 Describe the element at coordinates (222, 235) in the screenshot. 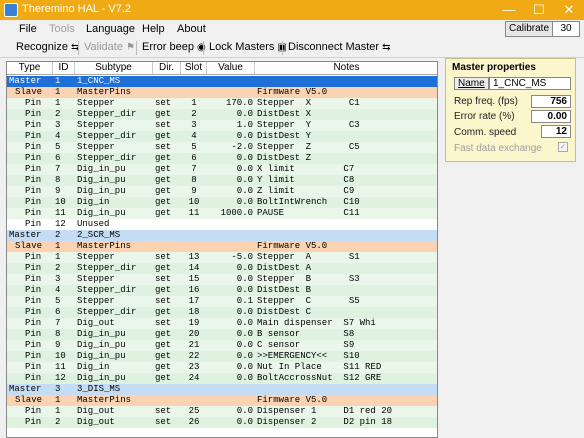

I see `master-row: Master 2 2_SCR_MS` at that location.